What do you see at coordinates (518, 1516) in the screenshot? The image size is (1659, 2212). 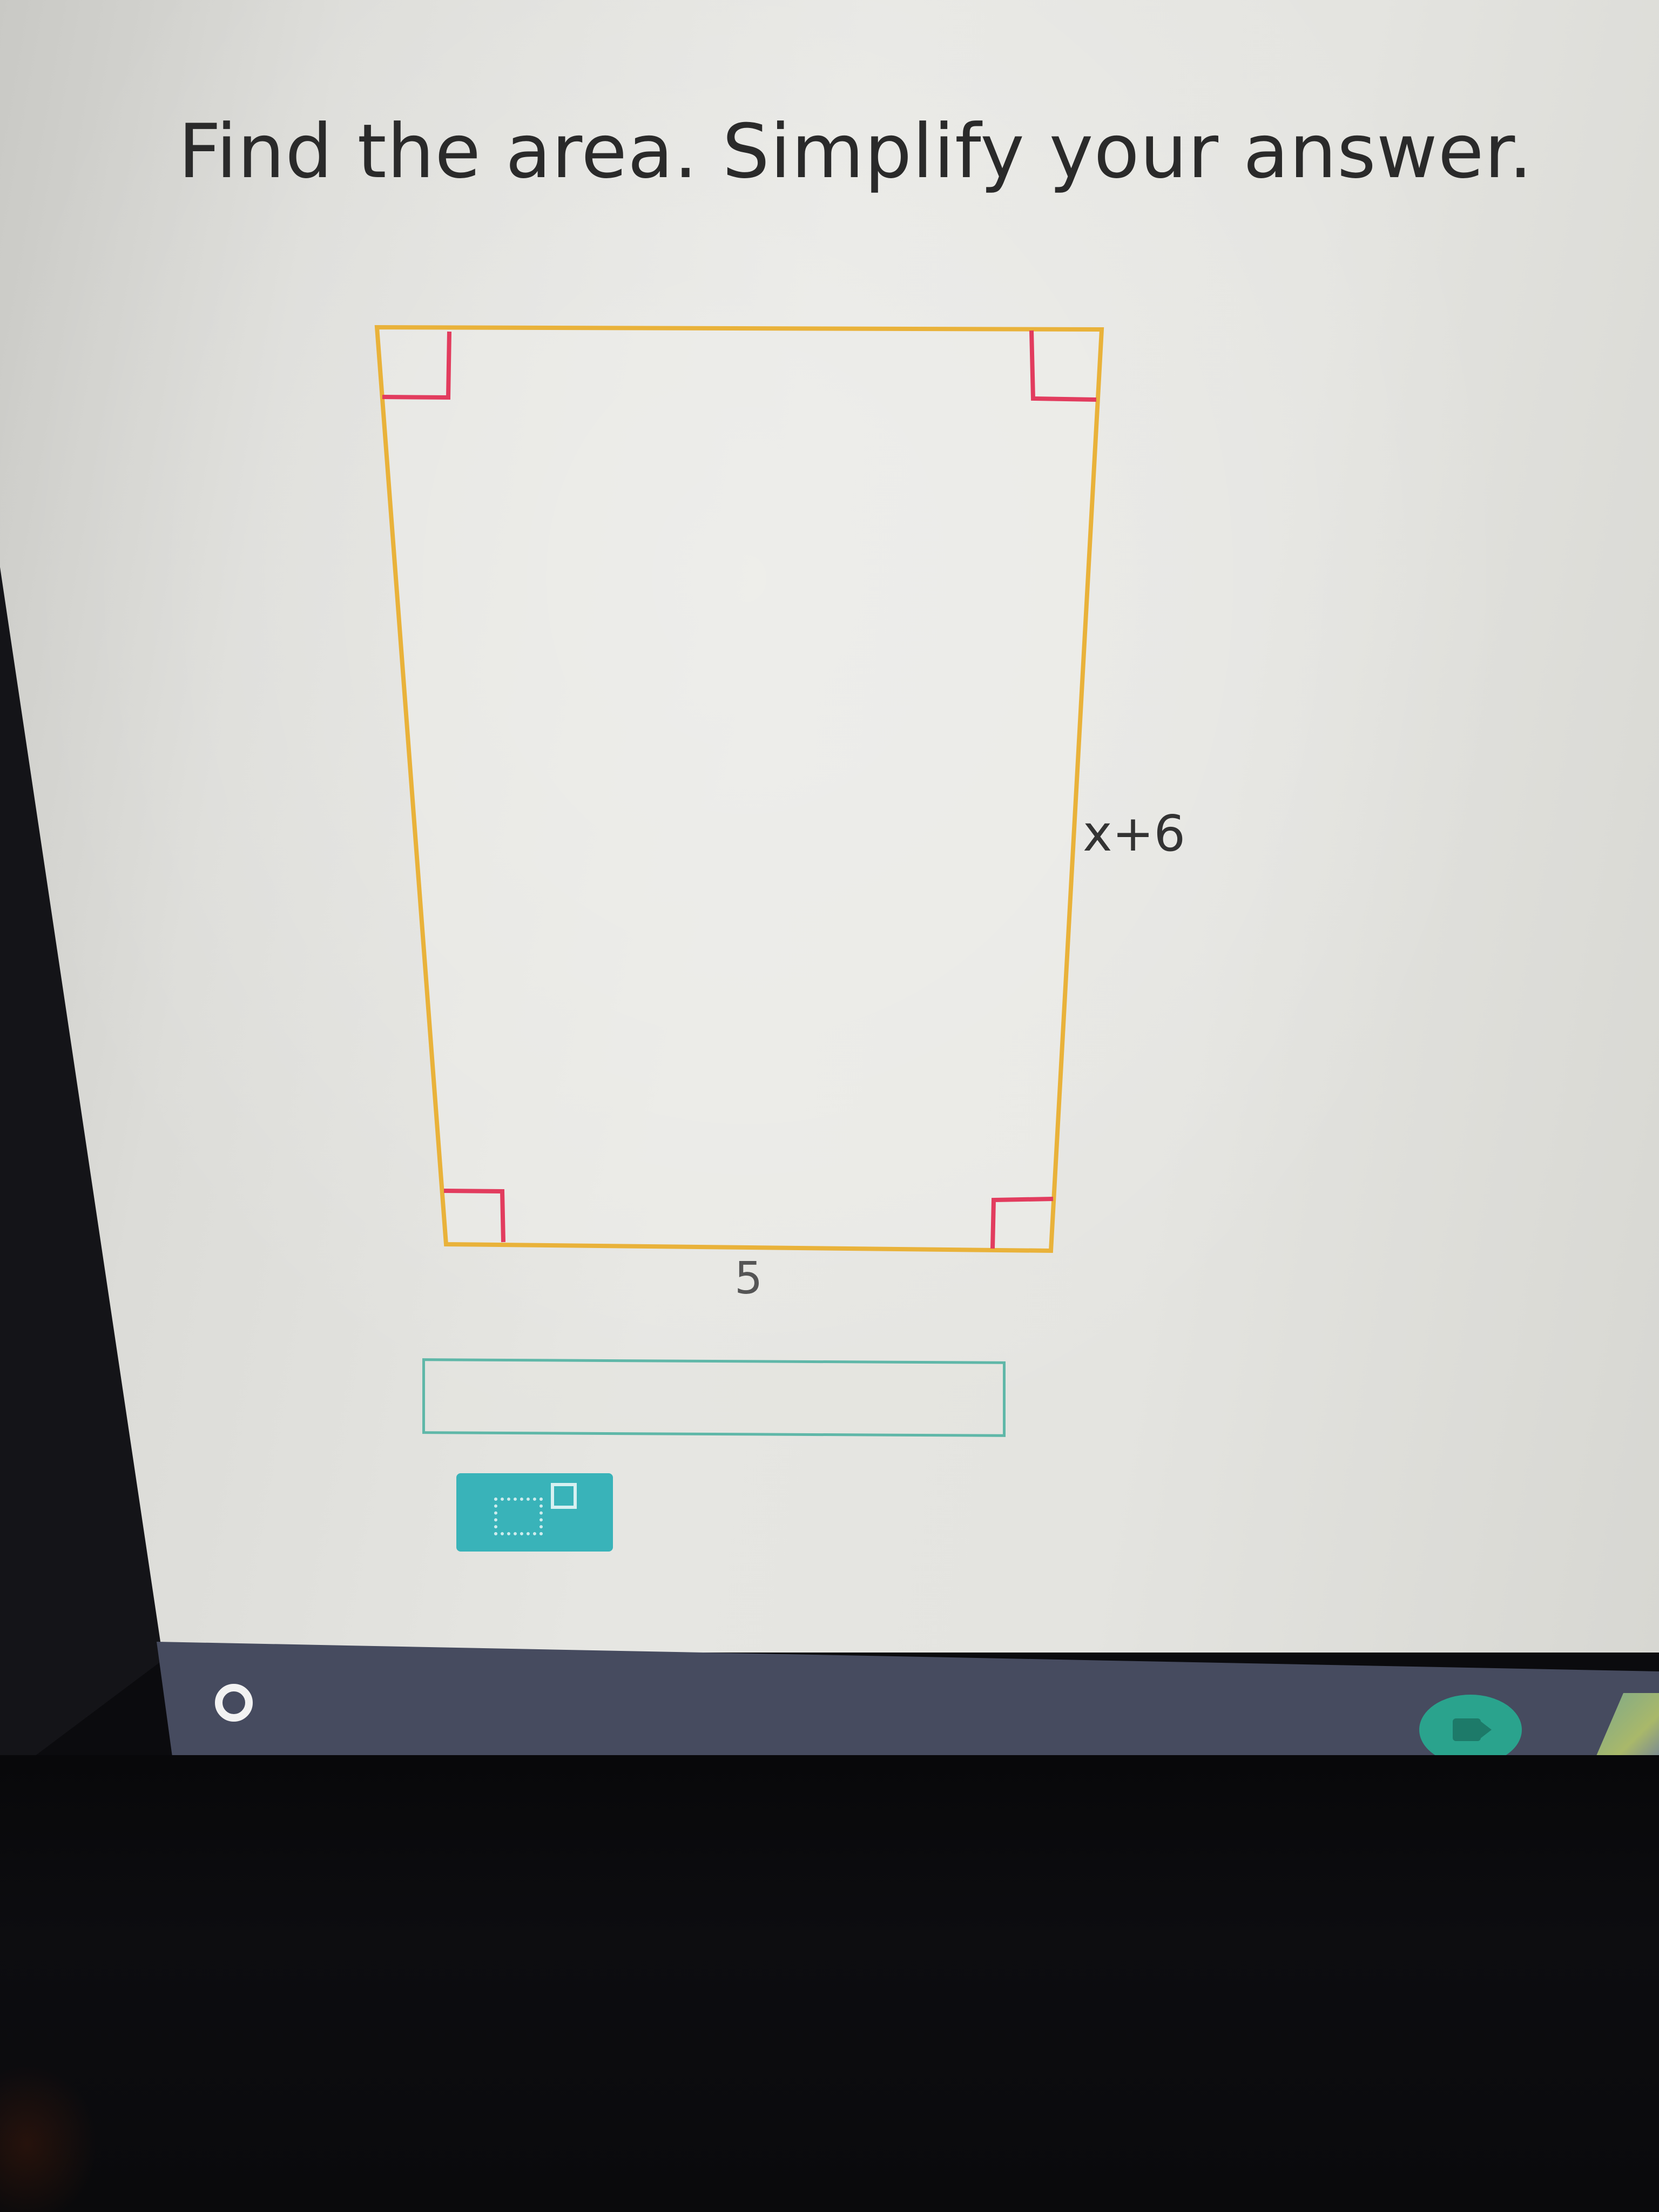 I see `exponent-template-icon` at bounding box center [518, 1516].